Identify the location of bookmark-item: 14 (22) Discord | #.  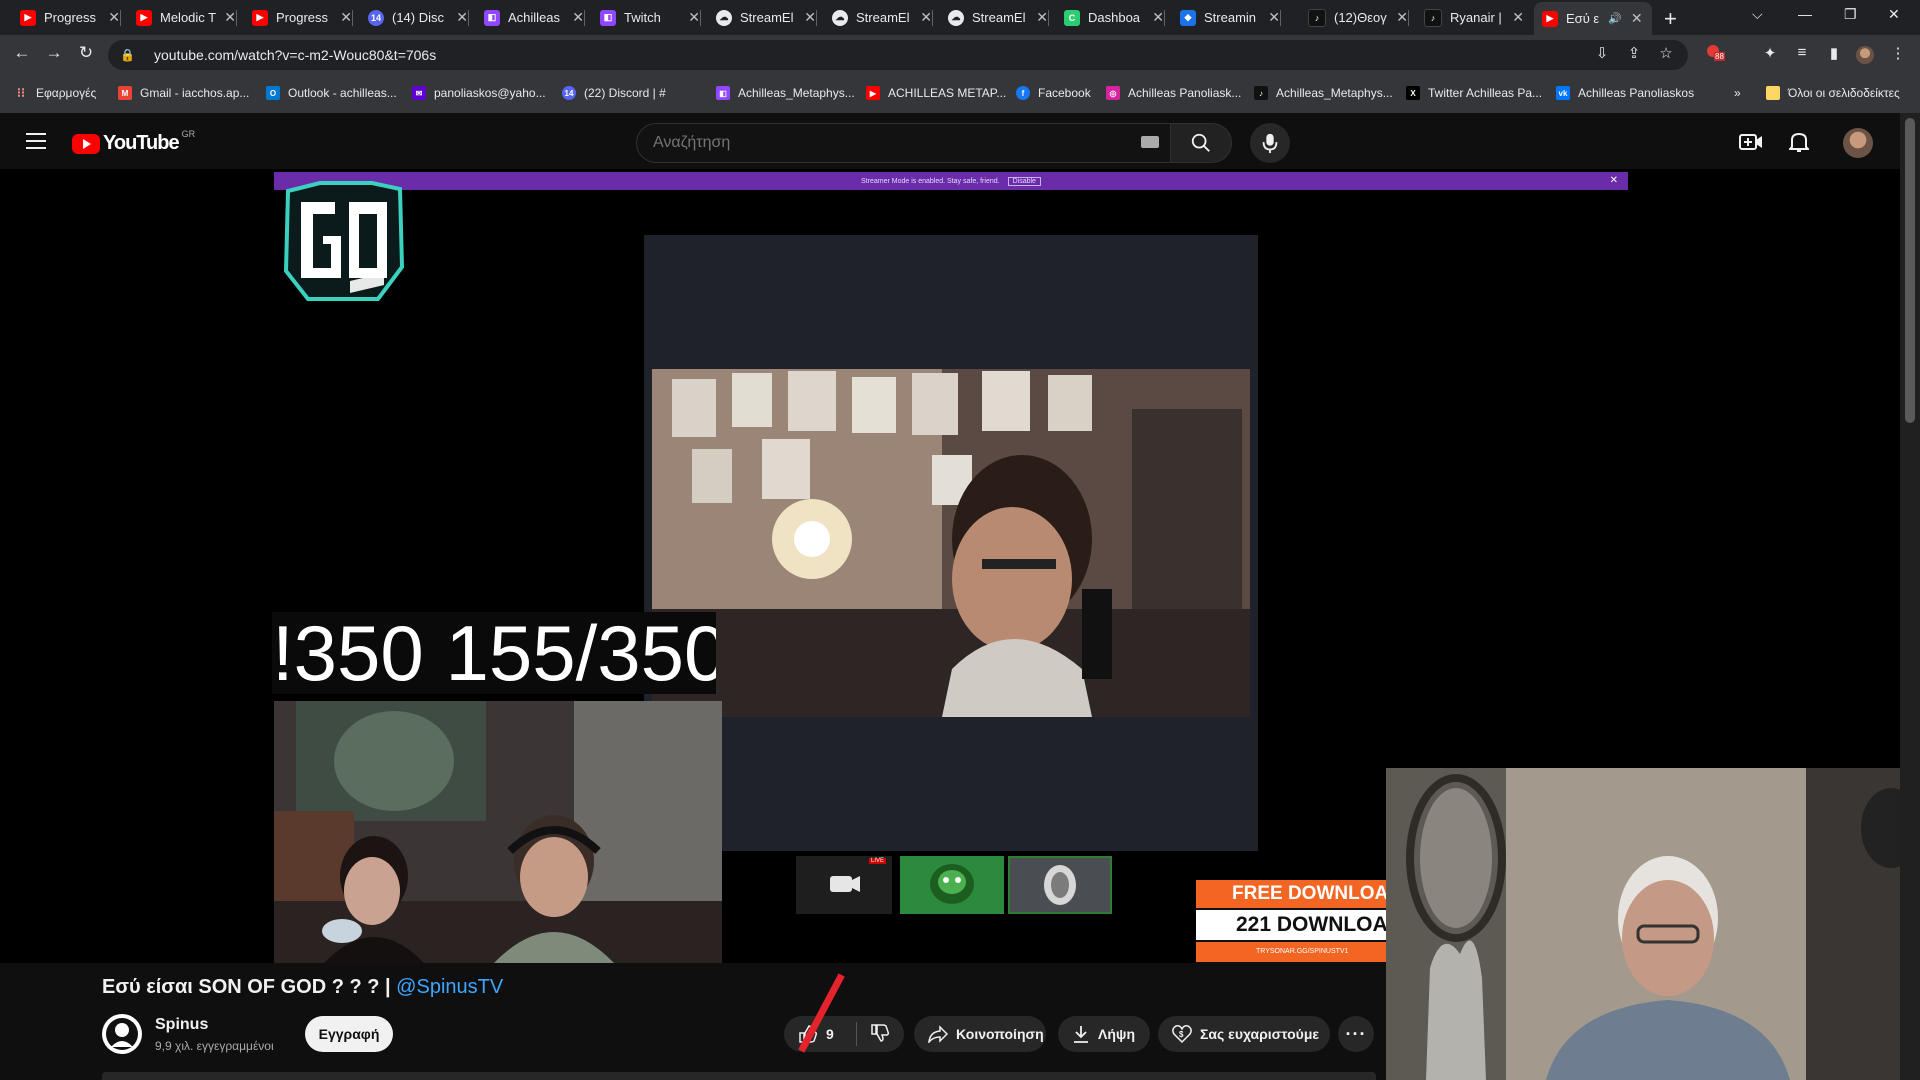
(614, 93).